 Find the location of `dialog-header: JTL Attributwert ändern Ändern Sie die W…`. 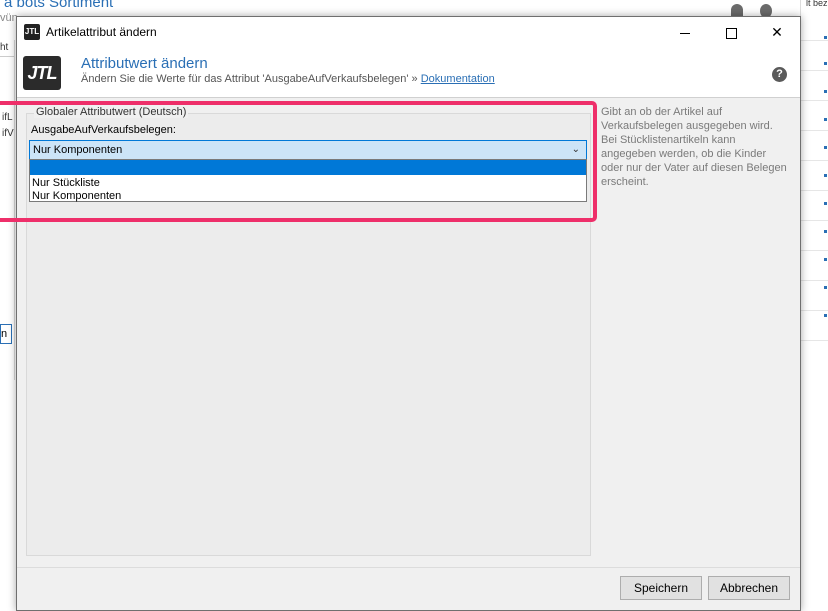

dialog-header: JTL Attributwert ändern Ändern Sie die W… is located at coordinates (408, 72).